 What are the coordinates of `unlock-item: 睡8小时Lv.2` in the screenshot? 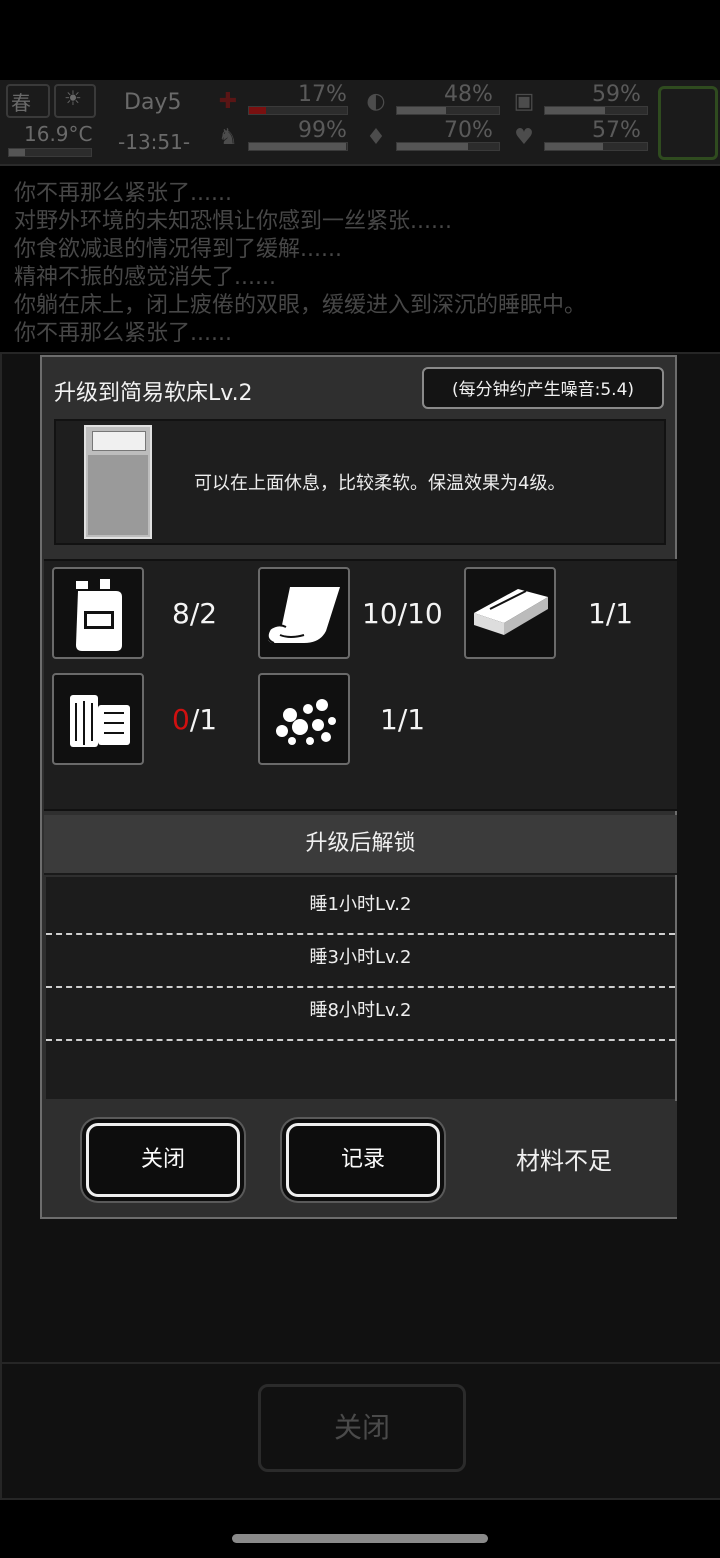 It's located at (360, 1014).